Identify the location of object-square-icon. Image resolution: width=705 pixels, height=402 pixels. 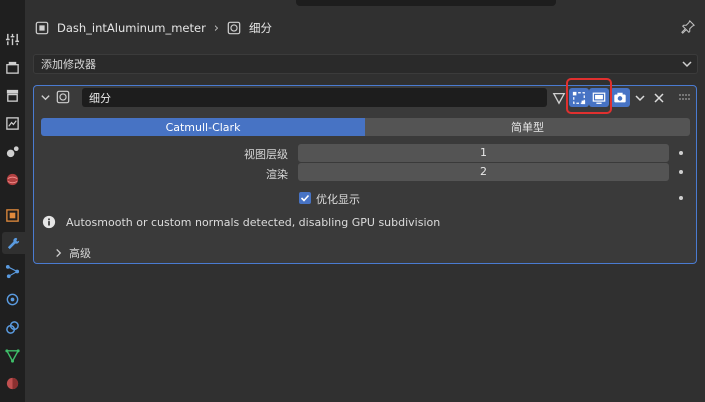
(42, 28).